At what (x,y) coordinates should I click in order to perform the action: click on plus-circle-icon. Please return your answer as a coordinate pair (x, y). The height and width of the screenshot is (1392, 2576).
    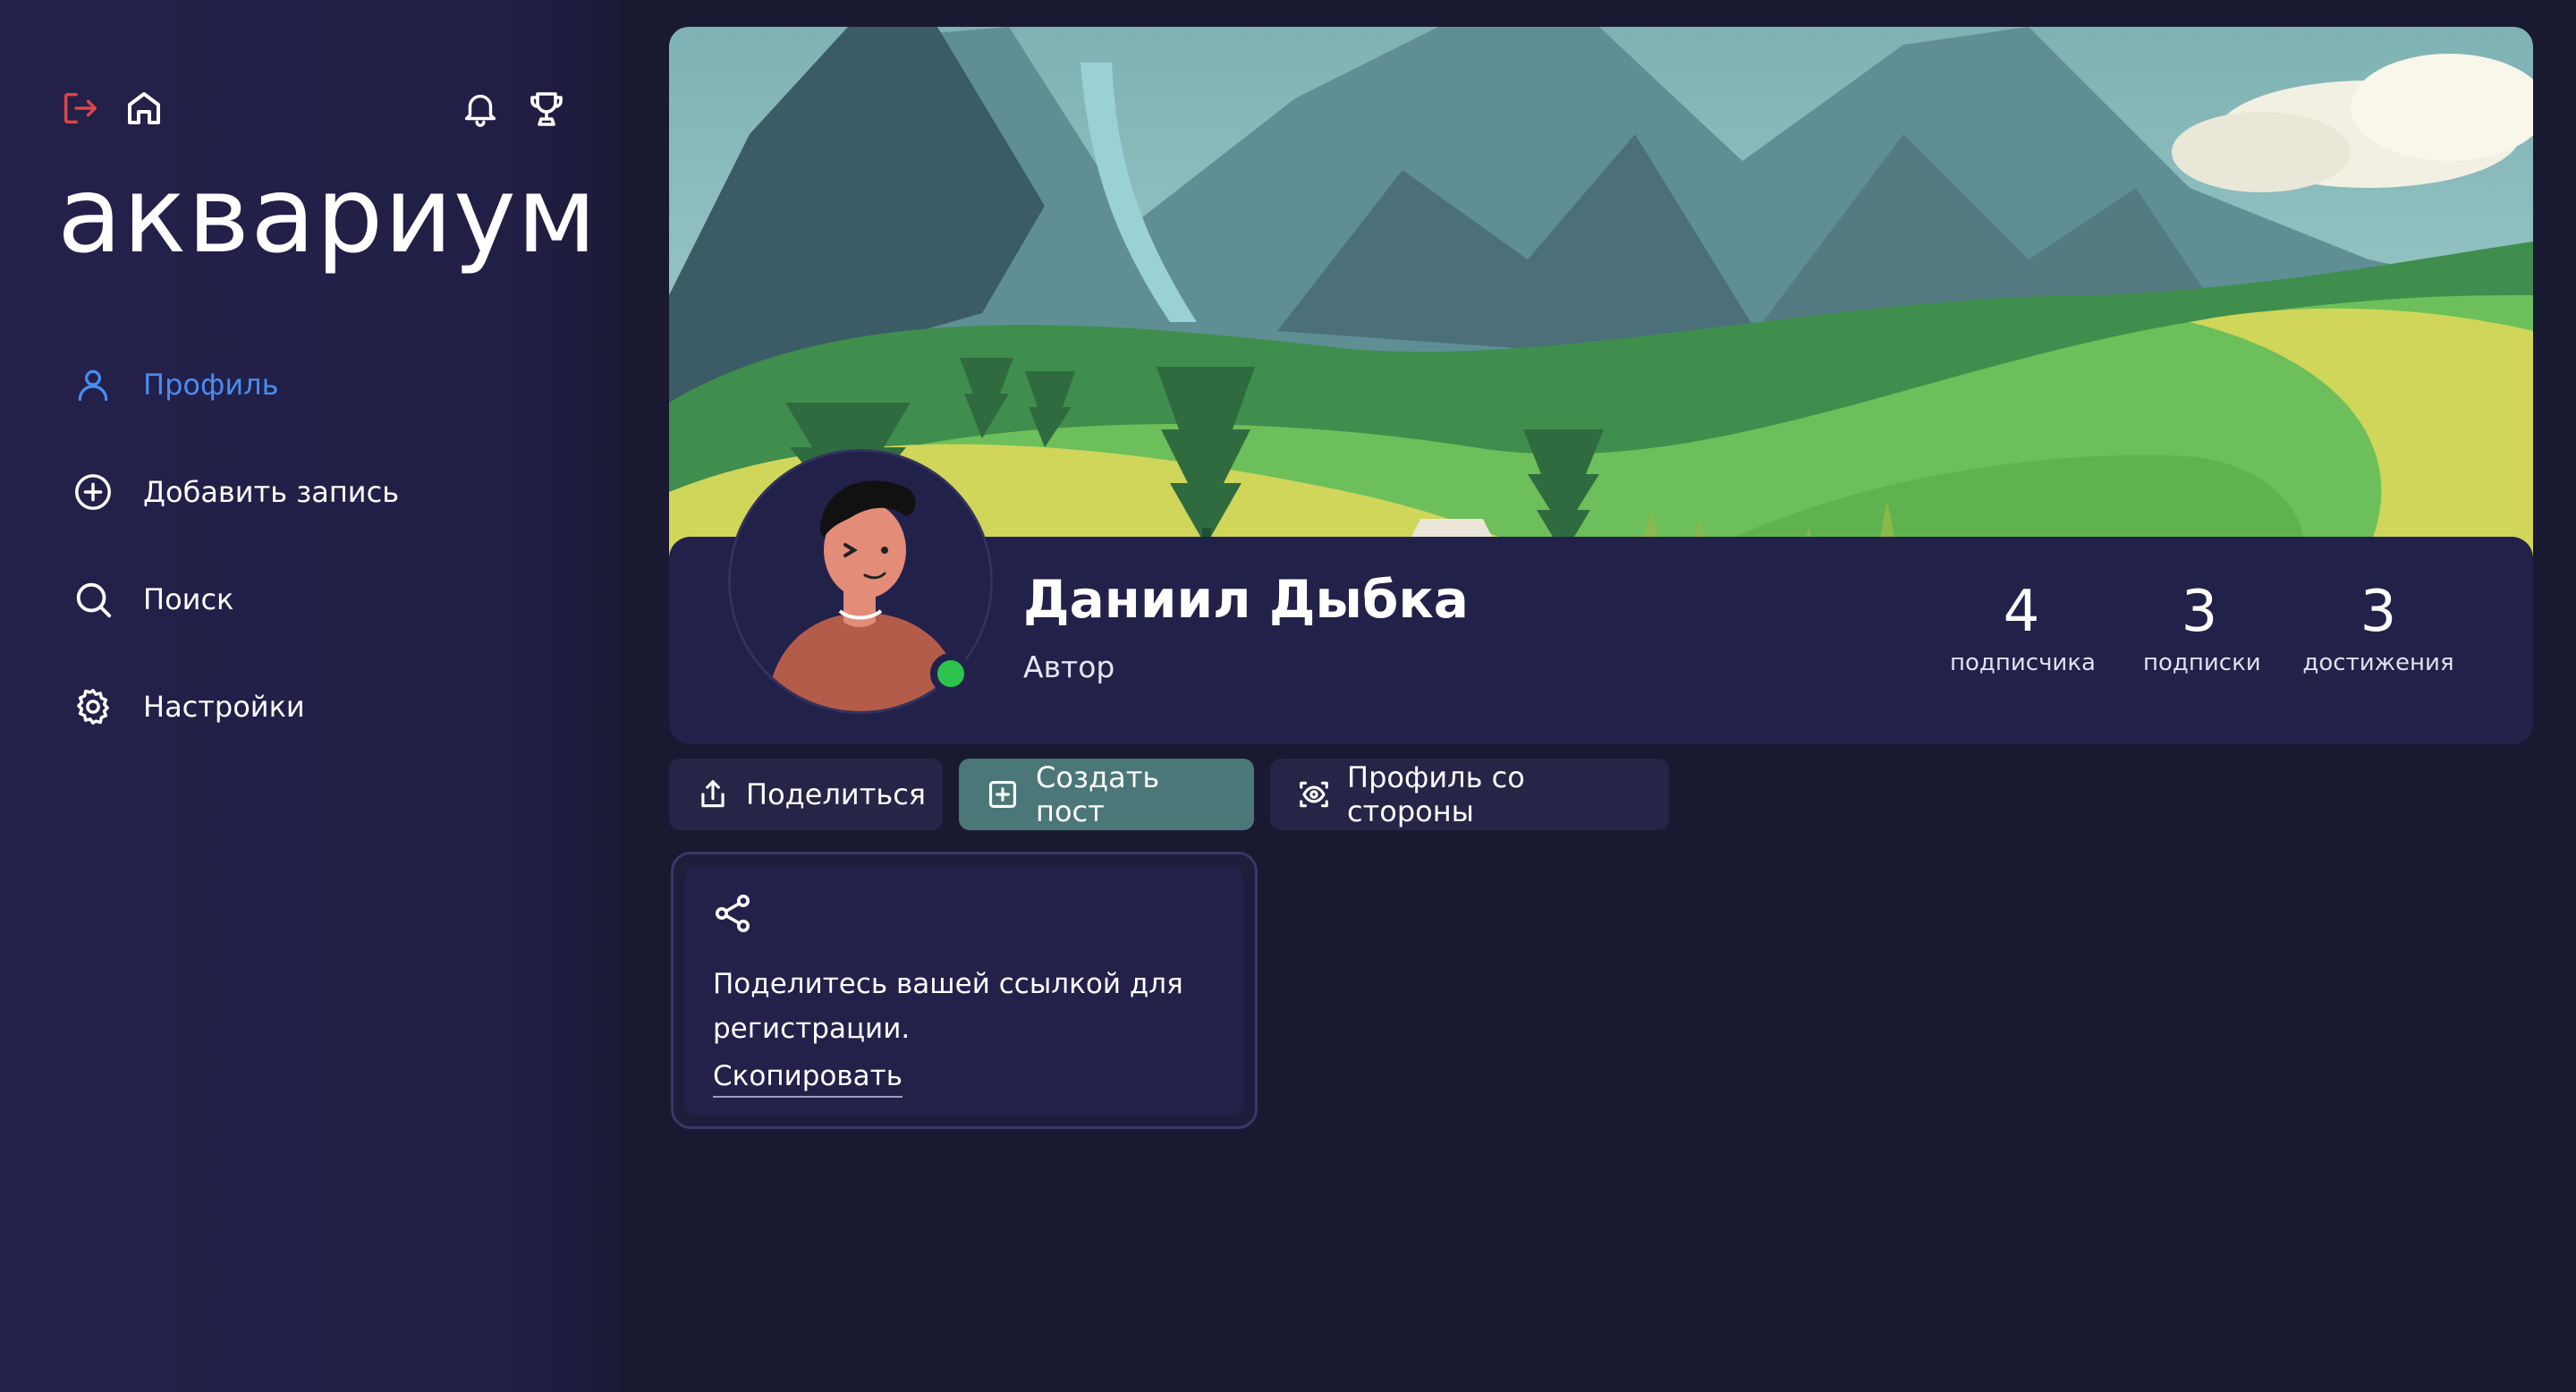
    Looking at the image, I should click on (93, 492).